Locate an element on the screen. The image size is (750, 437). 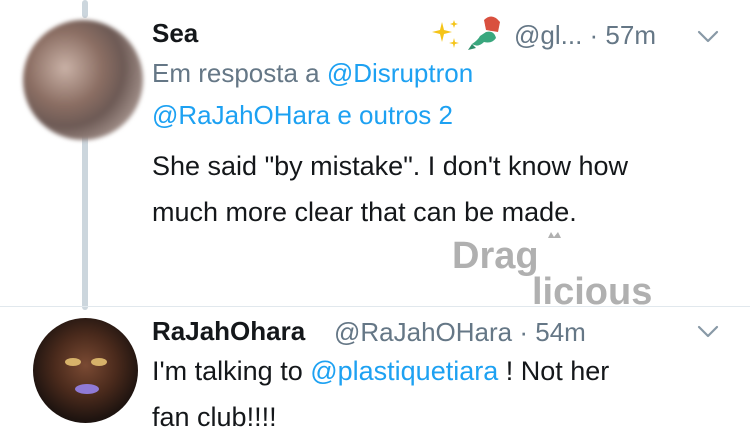
mention-link: @plastiquetiara is located at coordinates (404, 371).